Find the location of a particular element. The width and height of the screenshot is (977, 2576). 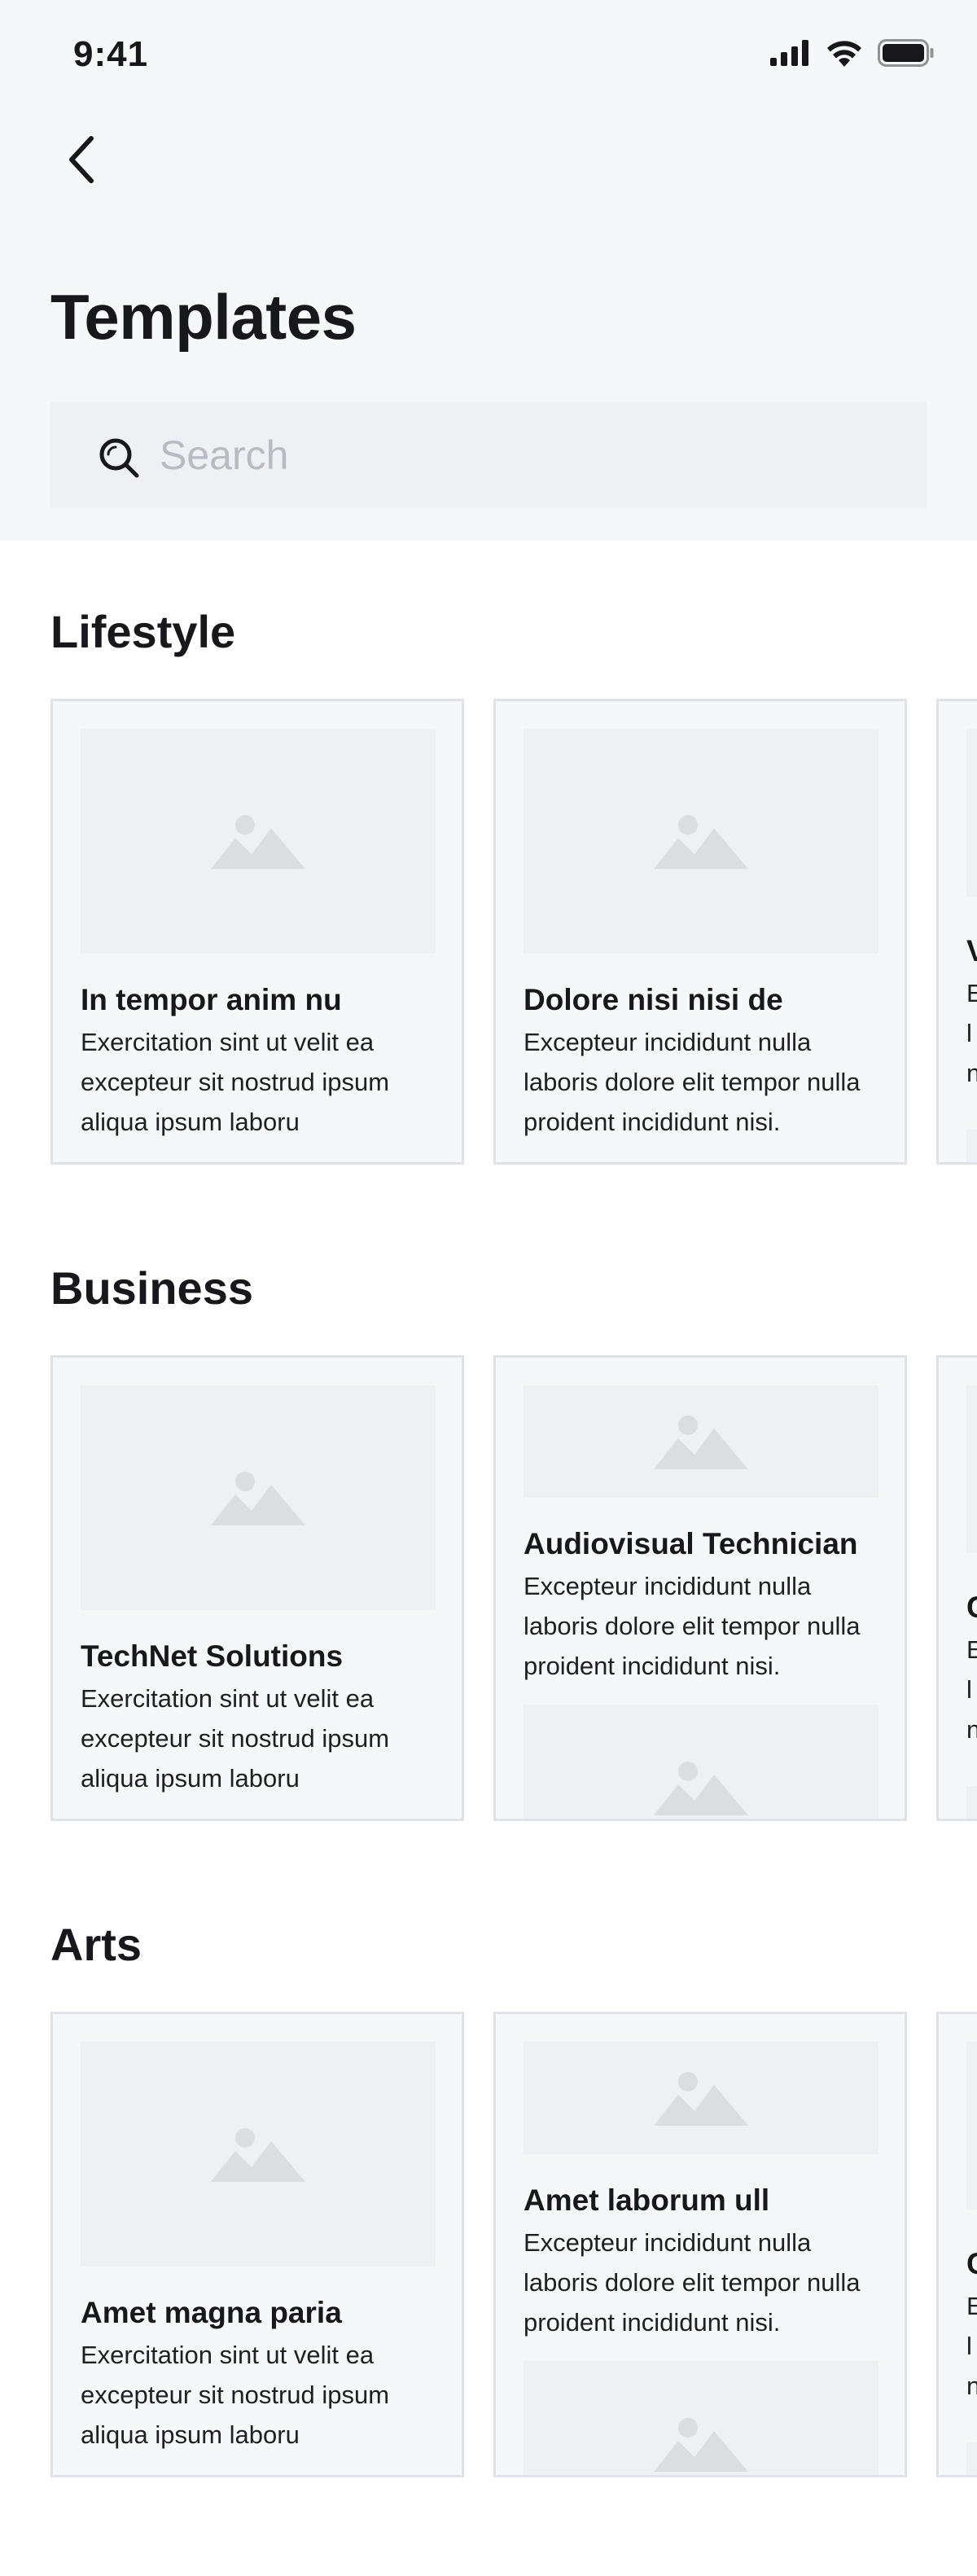

page-title: Templates is located at coordinates (204, 317).